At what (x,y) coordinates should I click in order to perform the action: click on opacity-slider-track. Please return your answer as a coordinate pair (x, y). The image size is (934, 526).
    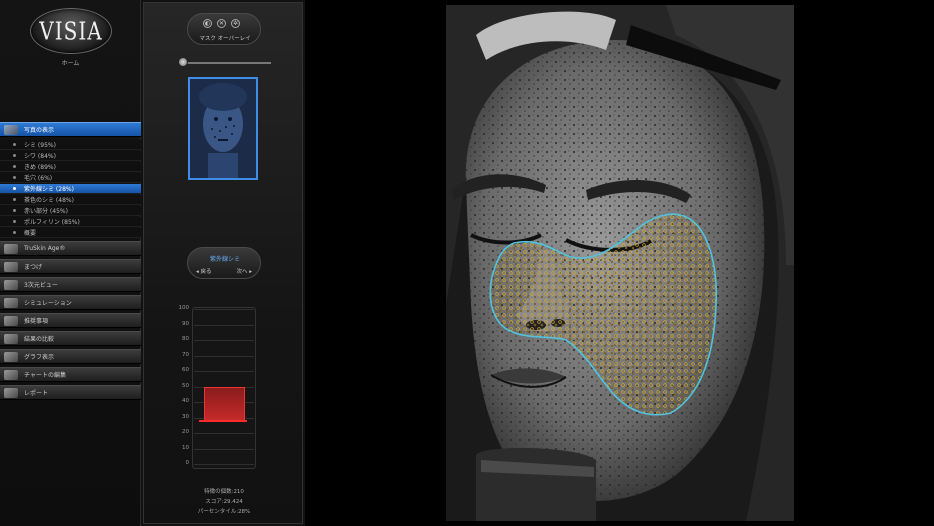
    Looking at the image, I should click on (225, 63).